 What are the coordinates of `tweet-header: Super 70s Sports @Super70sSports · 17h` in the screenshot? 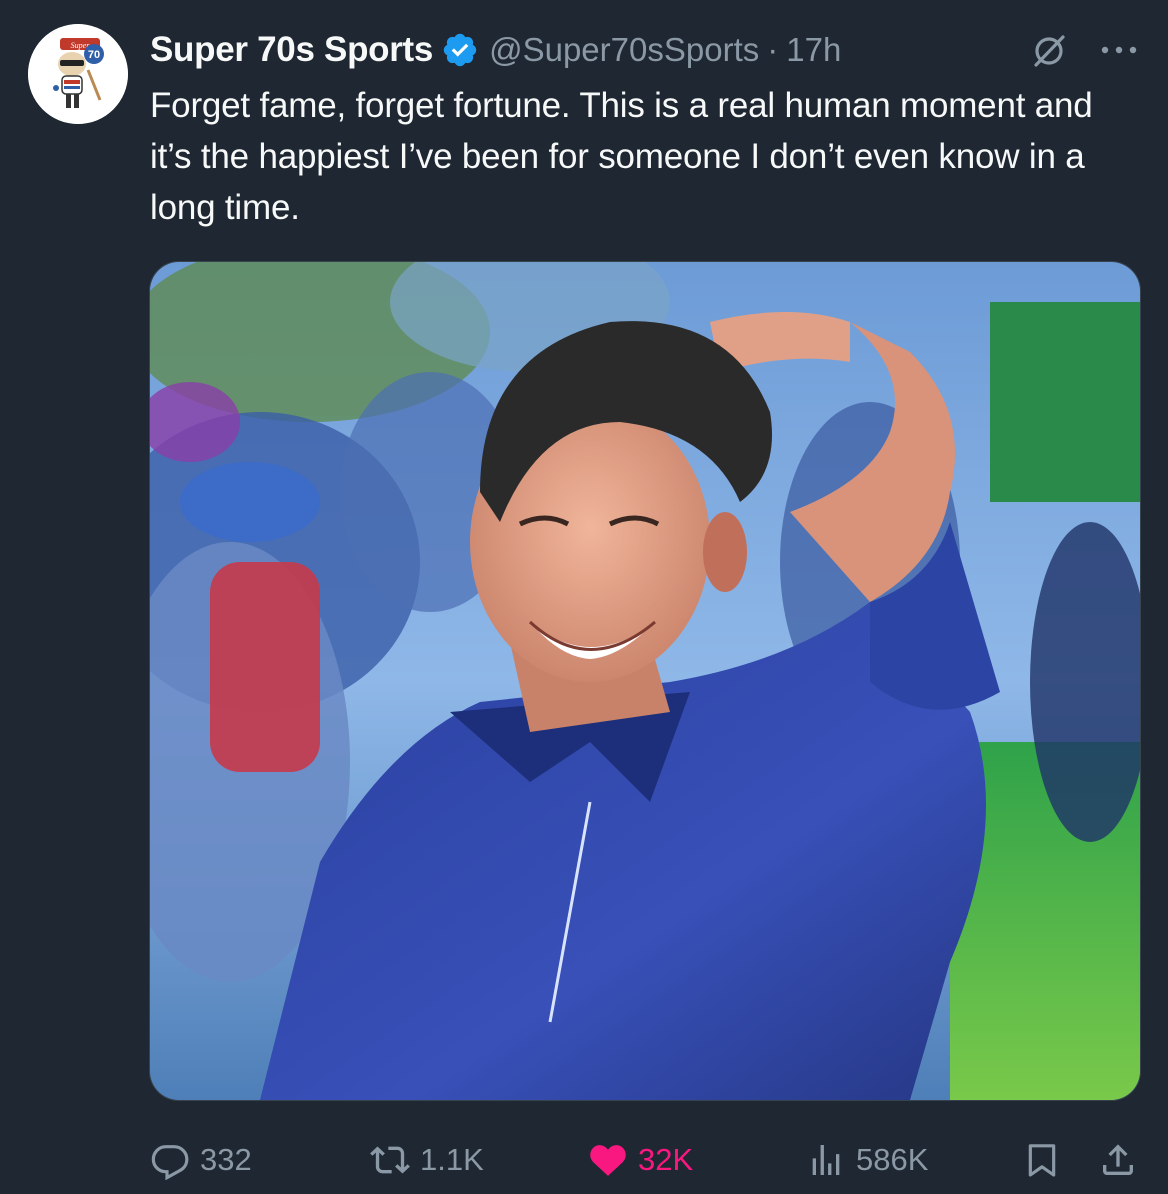 It's located at (495, 50).